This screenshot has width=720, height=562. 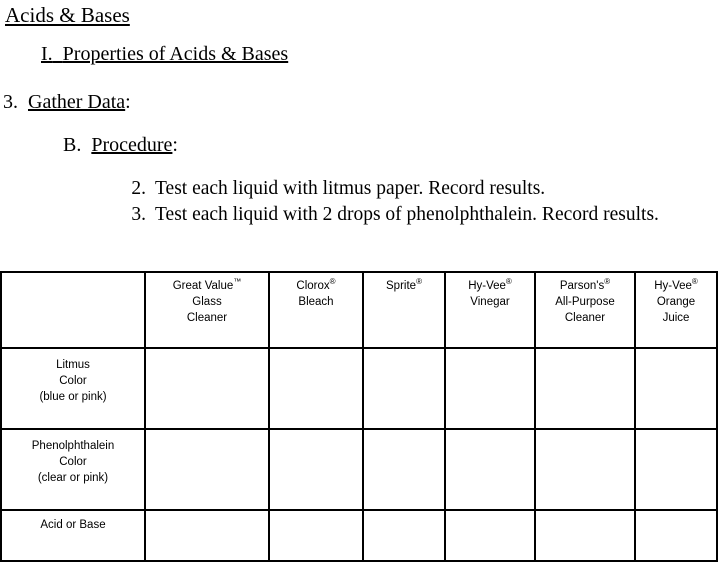 I want to click on trademark-icon: ™, so click(x=237, y=282).